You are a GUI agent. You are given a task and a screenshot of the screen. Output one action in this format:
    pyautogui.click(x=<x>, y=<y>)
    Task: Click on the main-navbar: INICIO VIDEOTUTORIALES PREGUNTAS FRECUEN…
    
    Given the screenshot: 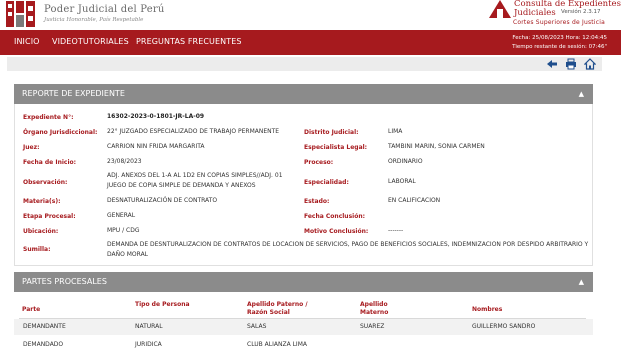 What is the action you would take?
    pyautogui.click(x=310, y=42)
    